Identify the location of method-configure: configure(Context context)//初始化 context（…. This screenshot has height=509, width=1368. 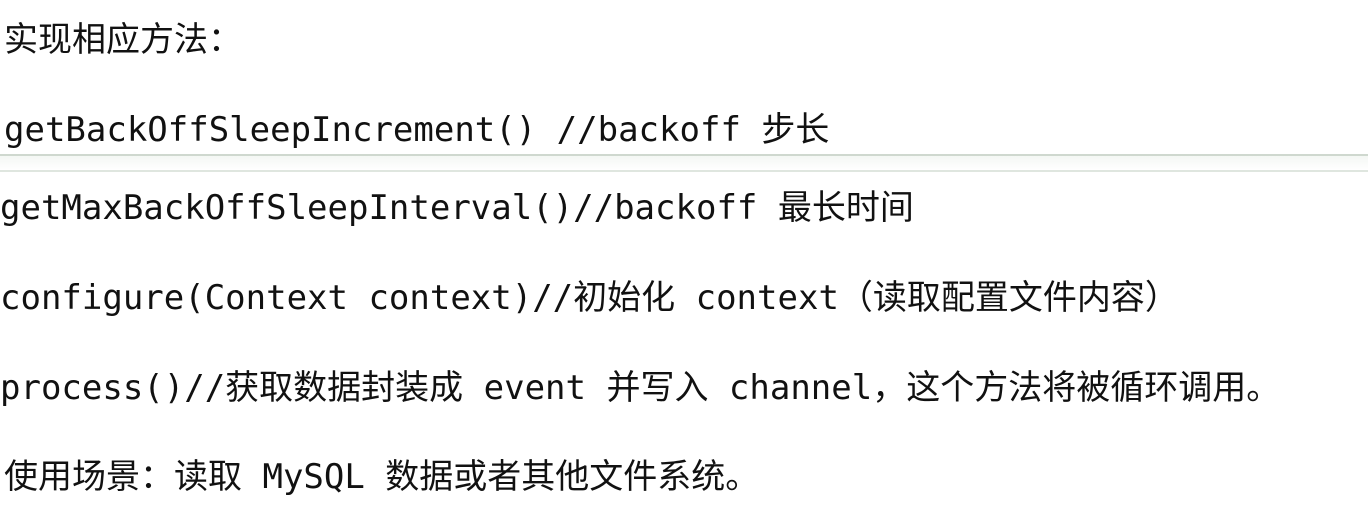
(589, 298).